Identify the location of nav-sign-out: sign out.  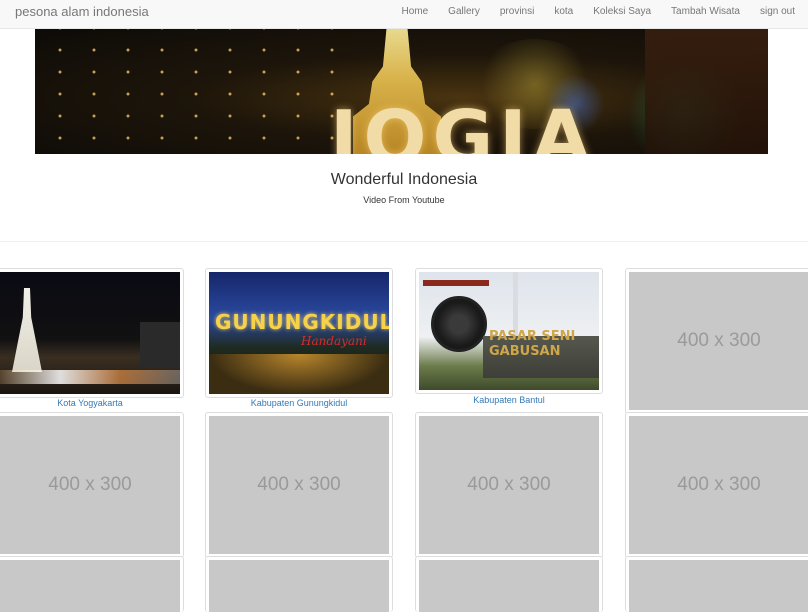
(772, 14).